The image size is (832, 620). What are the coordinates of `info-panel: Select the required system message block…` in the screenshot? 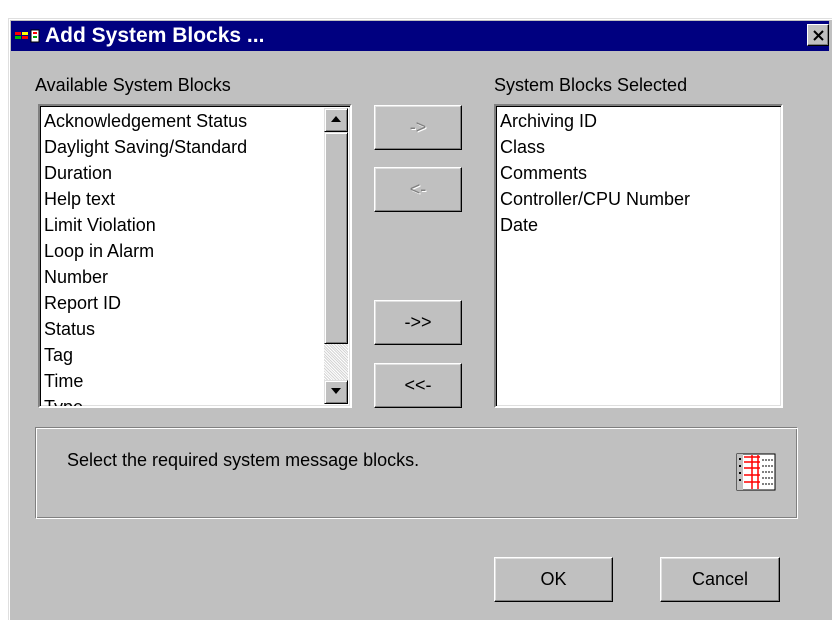 It's located at (416, 473).